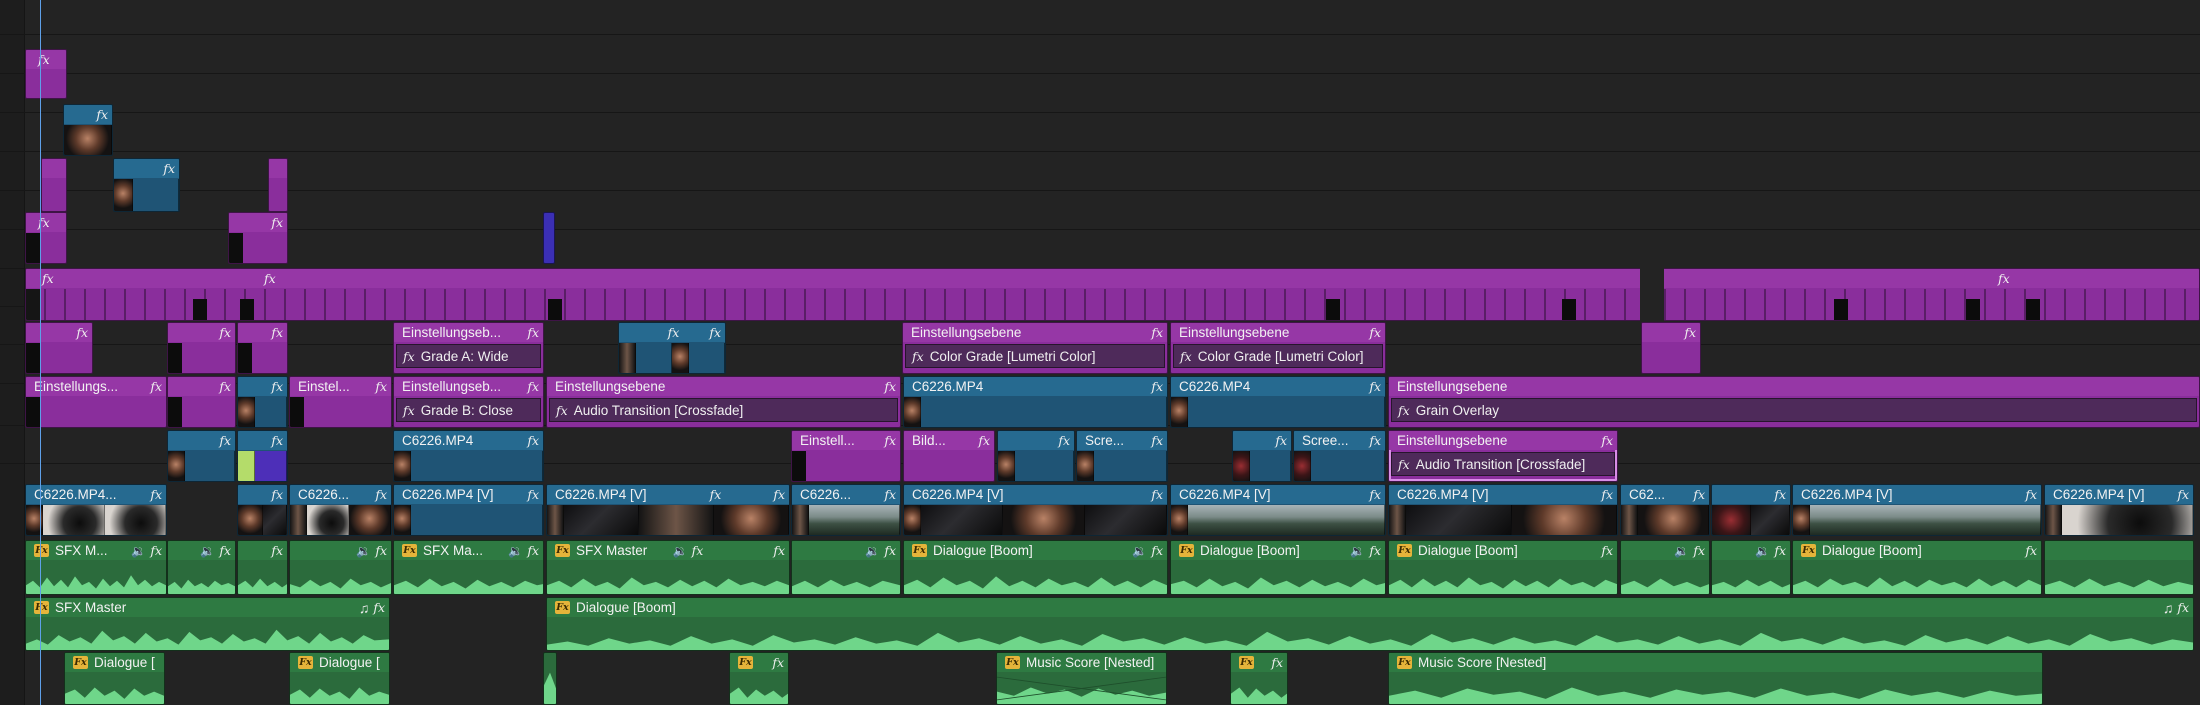 Image resolution: width=2200 pixels, height=705 pixels. Describe the element at coordinates (846, 456) in the screenshot. I see `adjustment-clip: Einstell... fx` at that location.